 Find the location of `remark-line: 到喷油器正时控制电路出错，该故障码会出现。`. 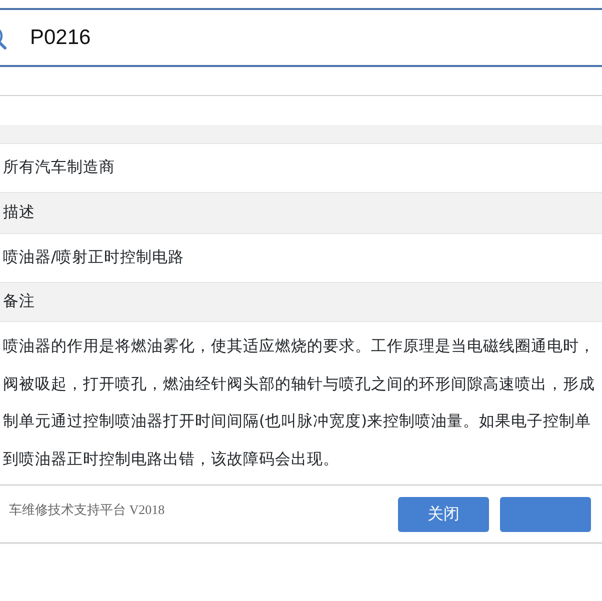

remark-line: 到喷油器正时控制电路出错，该故障码会出现。 is located at coordinates (171, 459).